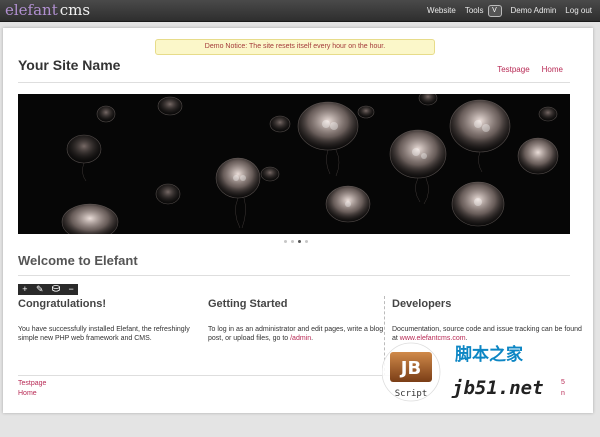 The height and width of the screenshot is (437, 600). What do you see at coordinates (441, 10) in the screenshot?
I see `nav-website-link: Website` at bounding box center [441, 10].